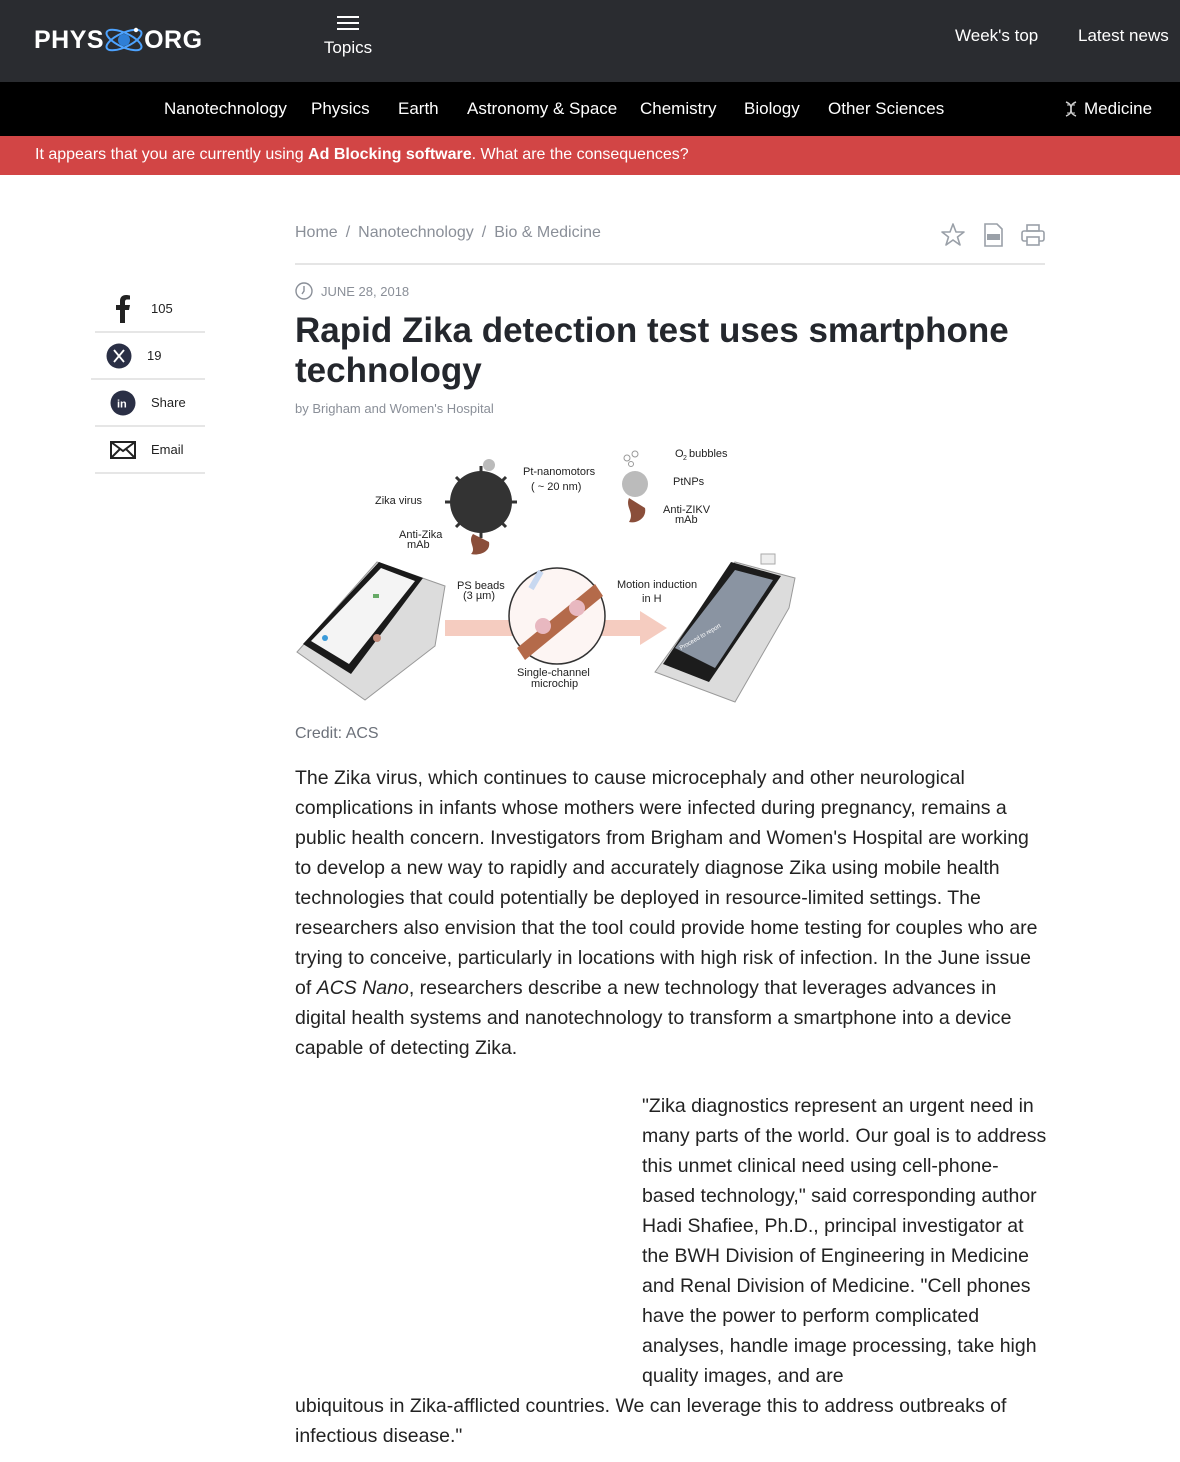  I want to click on label-bubbles: bubbles, so click(708, 454).